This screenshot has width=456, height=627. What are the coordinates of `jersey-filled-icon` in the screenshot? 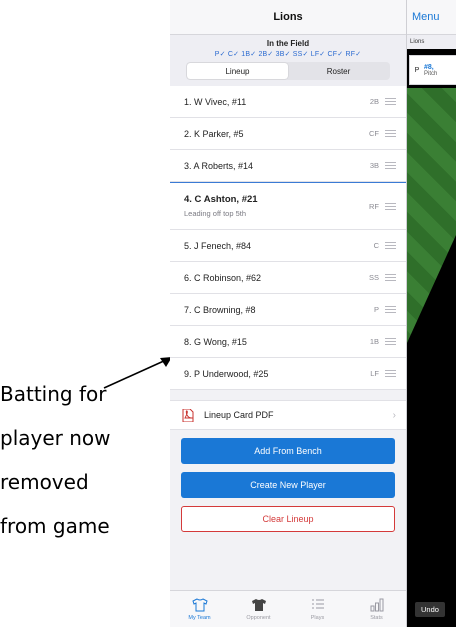 It's located at (259, 605).